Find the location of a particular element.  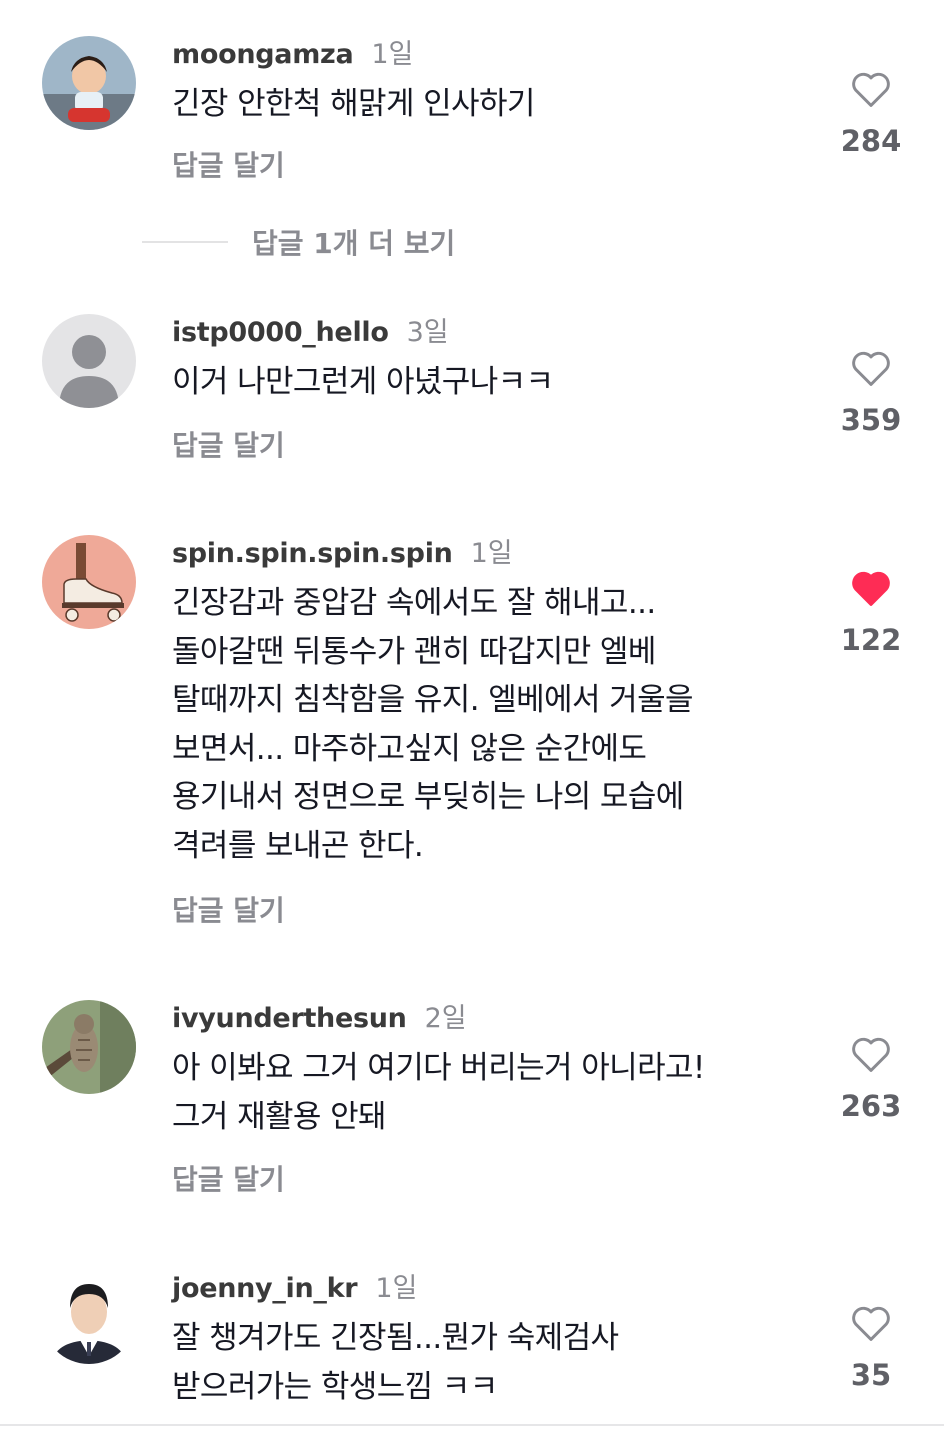

like-count: 35 is located at coordinates (871, 1375).